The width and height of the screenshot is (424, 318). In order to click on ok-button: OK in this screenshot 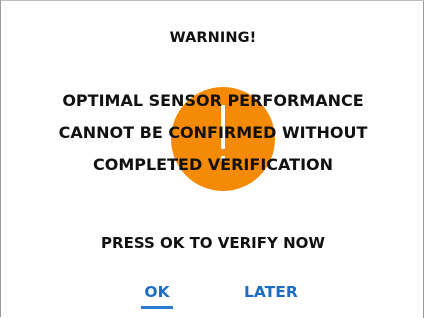, I will do `click(157, 296)`.